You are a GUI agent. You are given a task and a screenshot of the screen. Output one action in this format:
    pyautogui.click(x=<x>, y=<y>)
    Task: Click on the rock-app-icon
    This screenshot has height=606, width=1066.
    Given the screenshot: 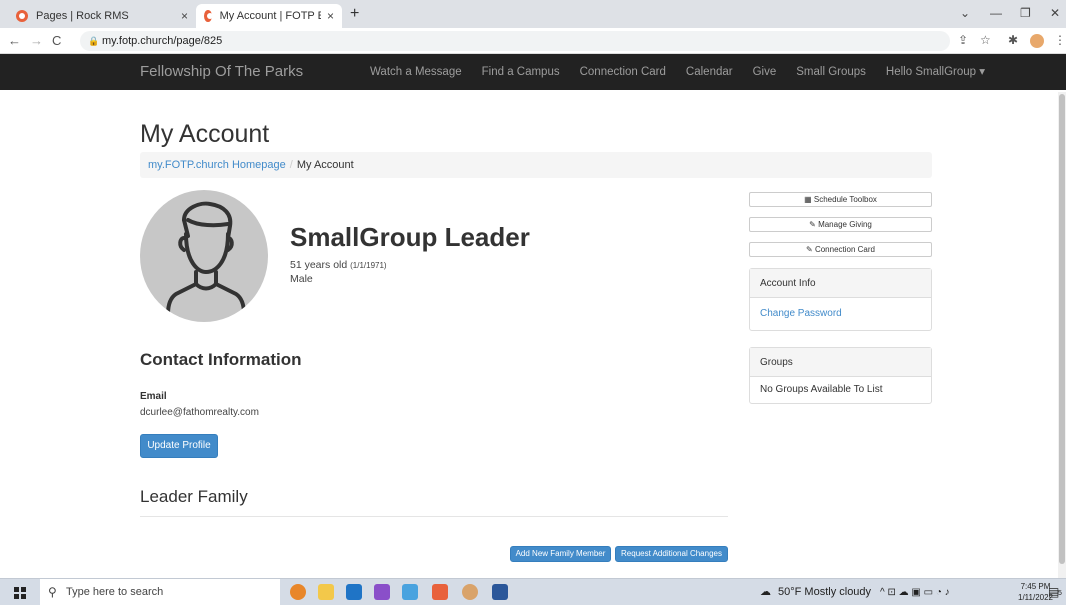 What is the action you would take?
    pyautogui.click(x=440, y=592)
    